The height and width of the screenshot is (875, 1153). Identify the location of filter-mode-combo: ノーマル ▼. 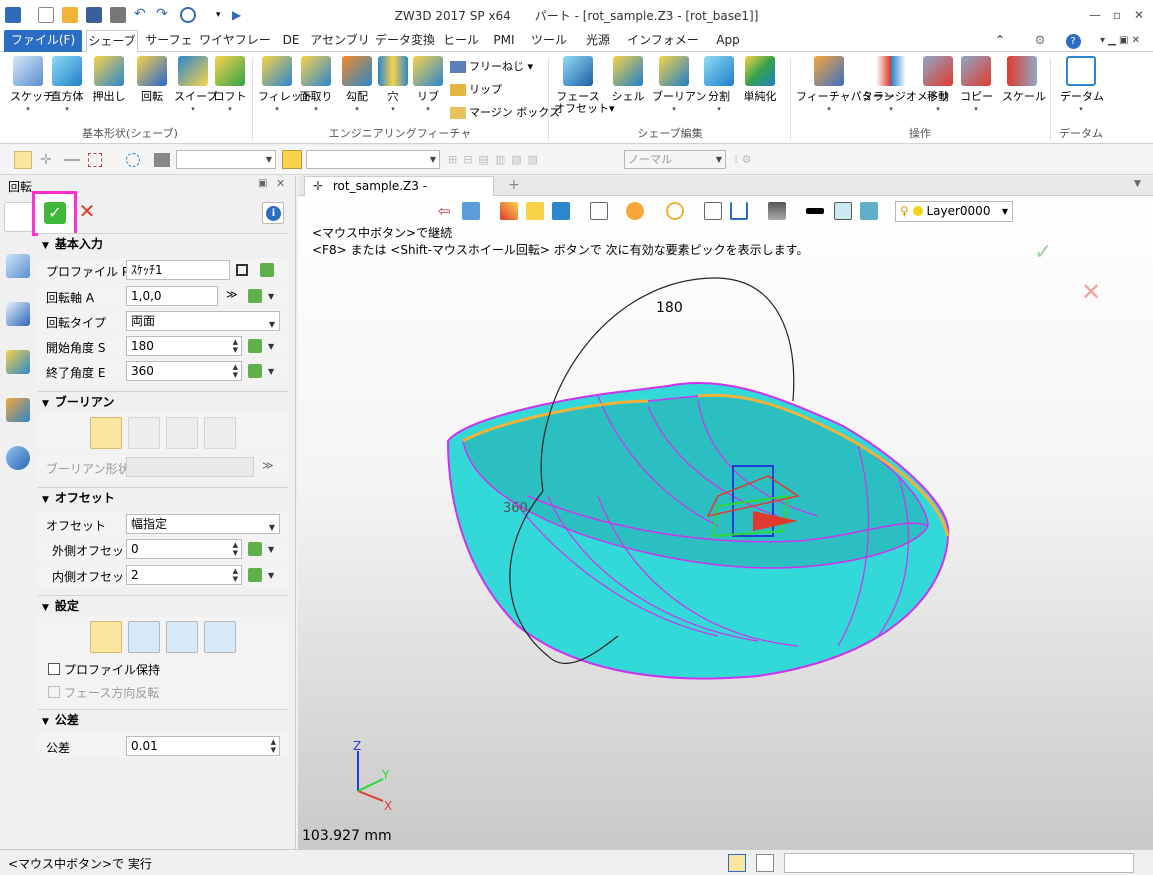
(675, 159).